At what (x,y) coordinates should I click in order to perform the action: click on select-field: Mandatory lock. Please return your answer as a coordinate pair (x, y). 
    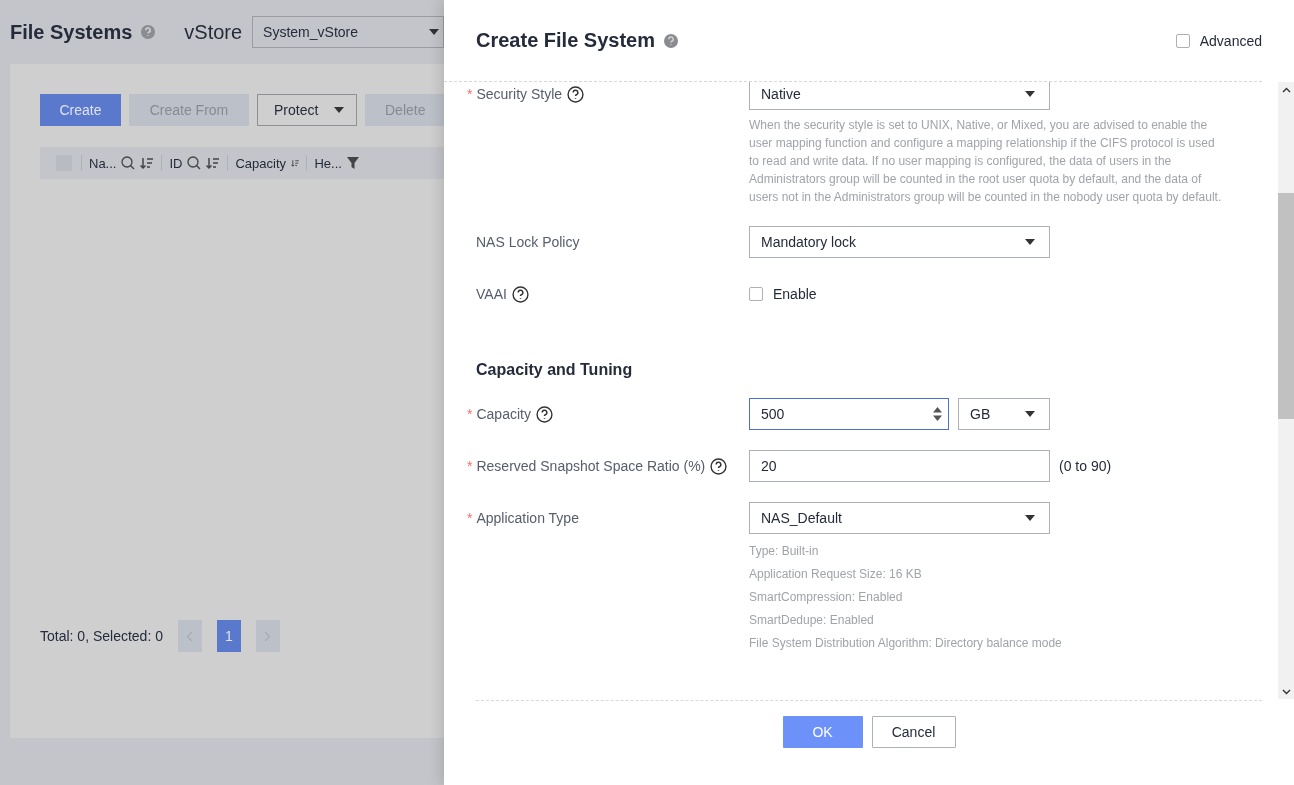
    Looking at the image, I should click on (899, 242).